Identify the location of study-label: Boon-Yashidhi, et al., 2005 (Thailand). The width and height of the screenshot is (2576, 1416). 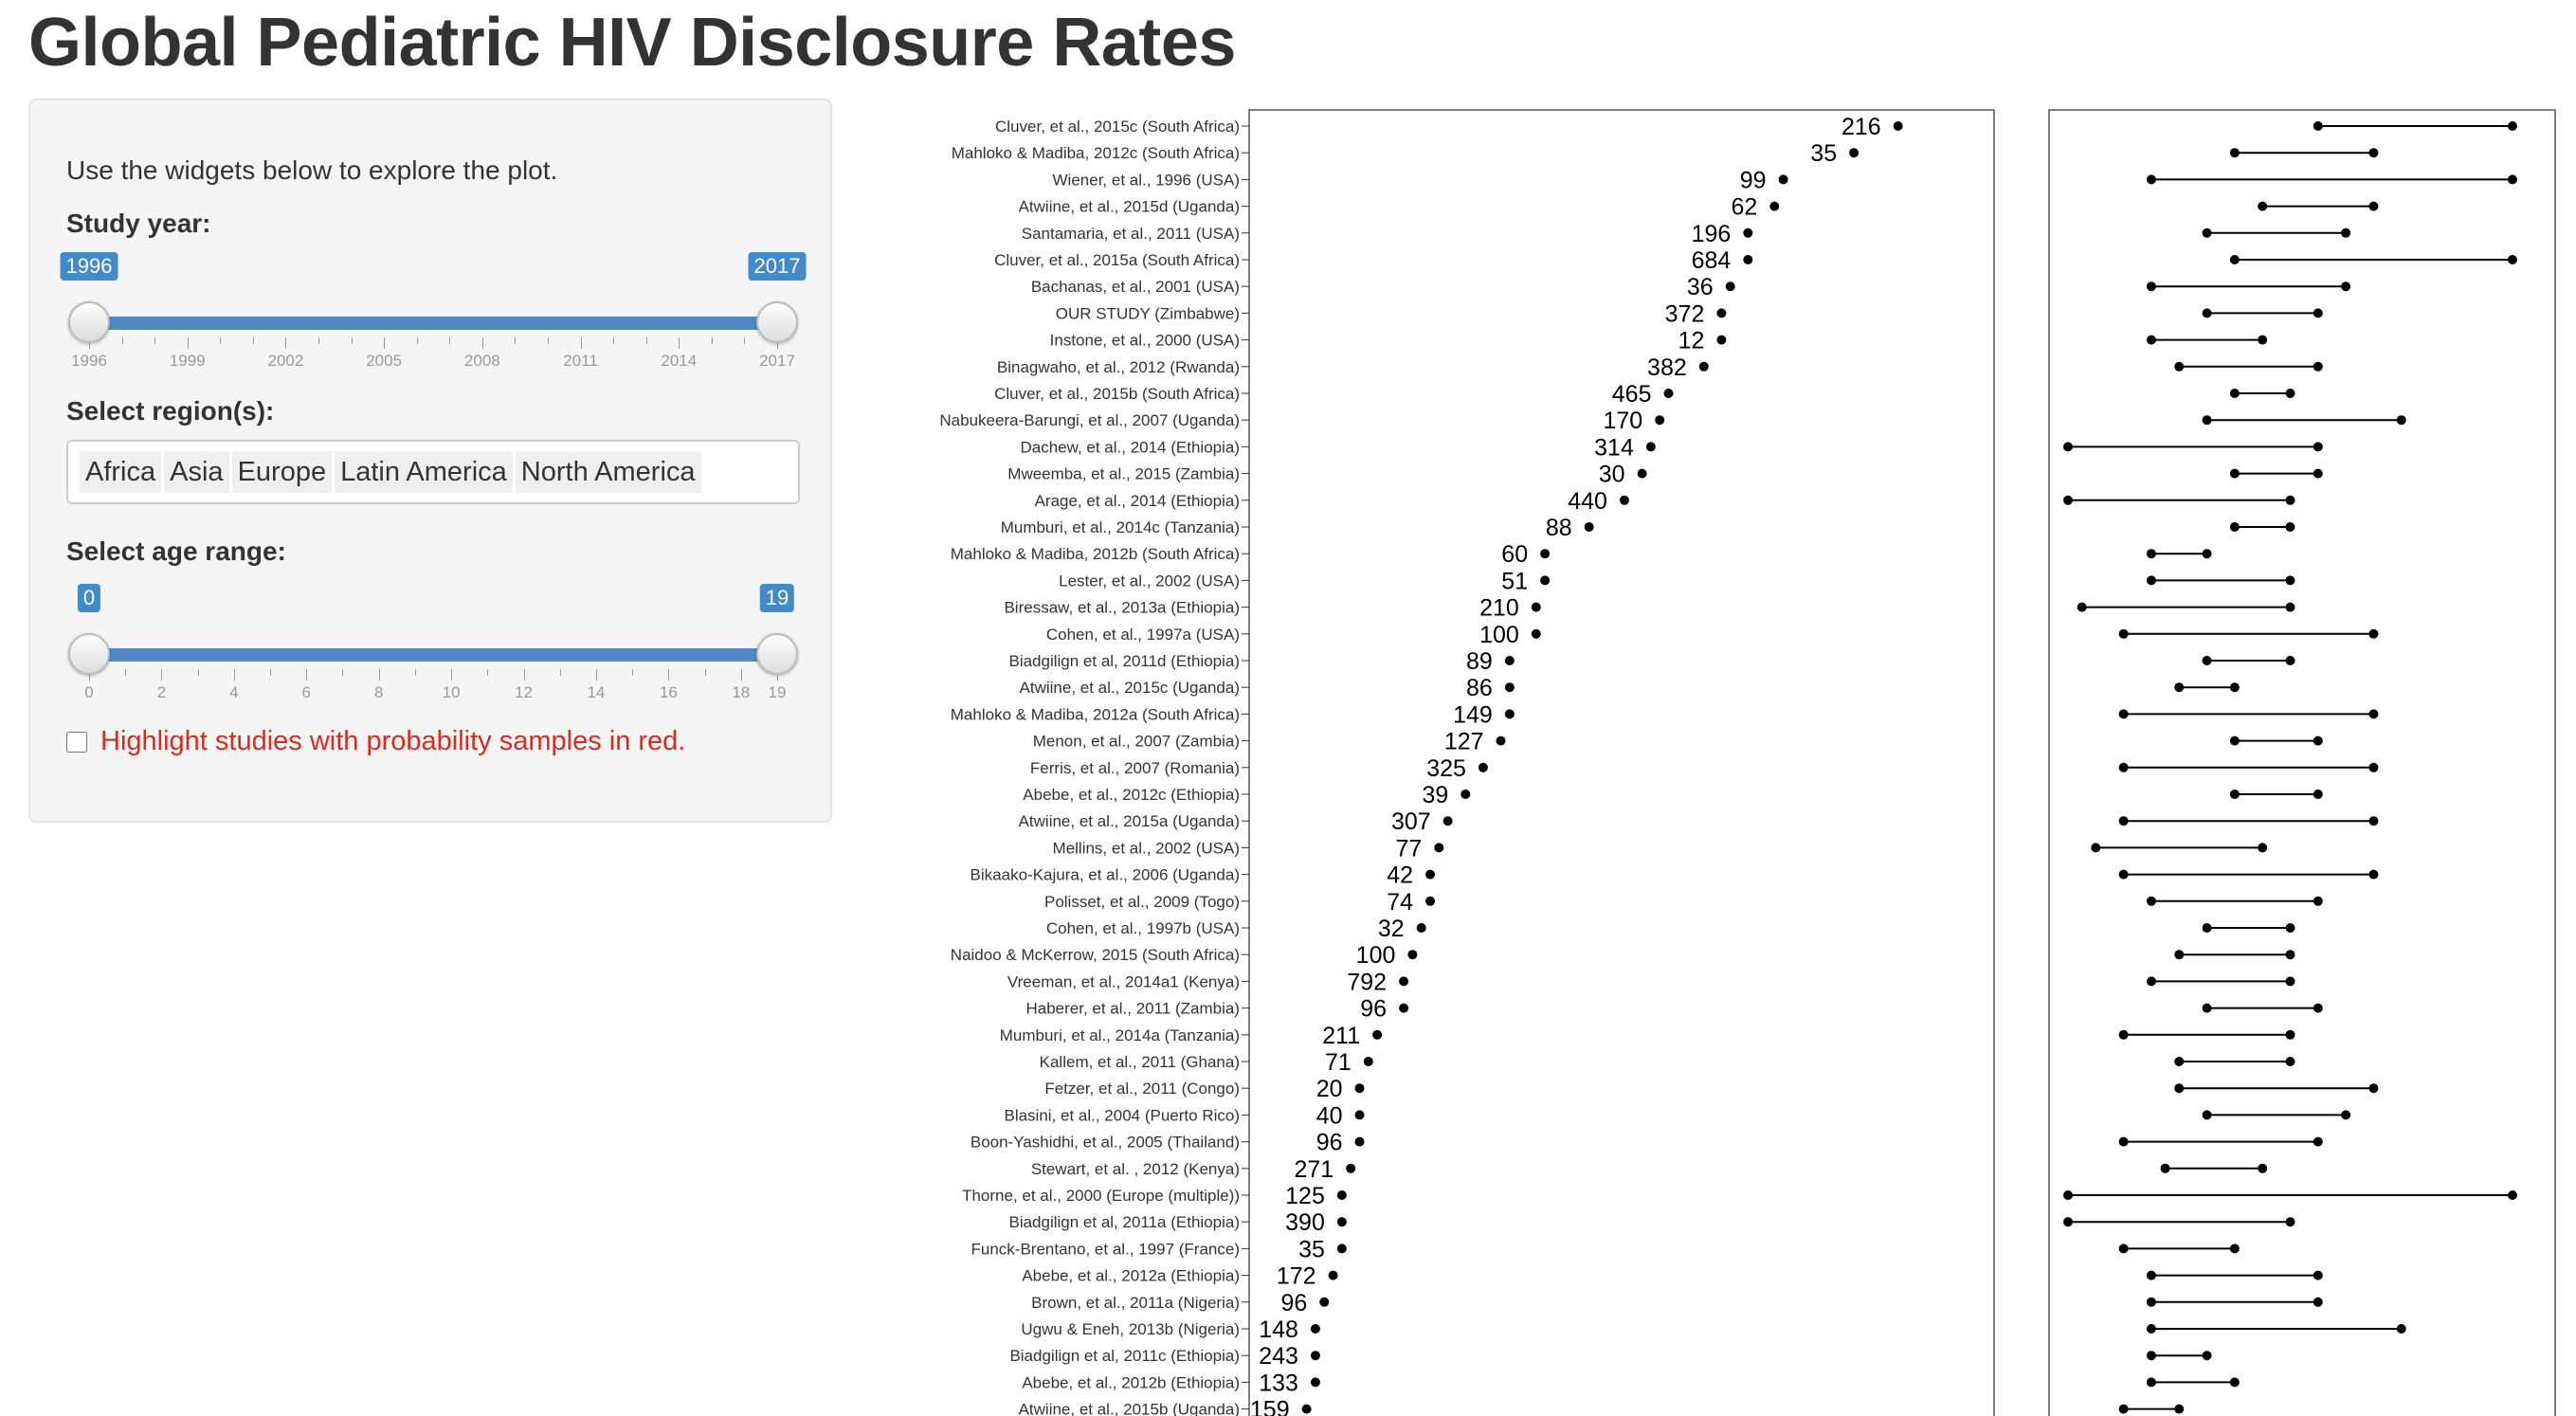
(1105, 1143).